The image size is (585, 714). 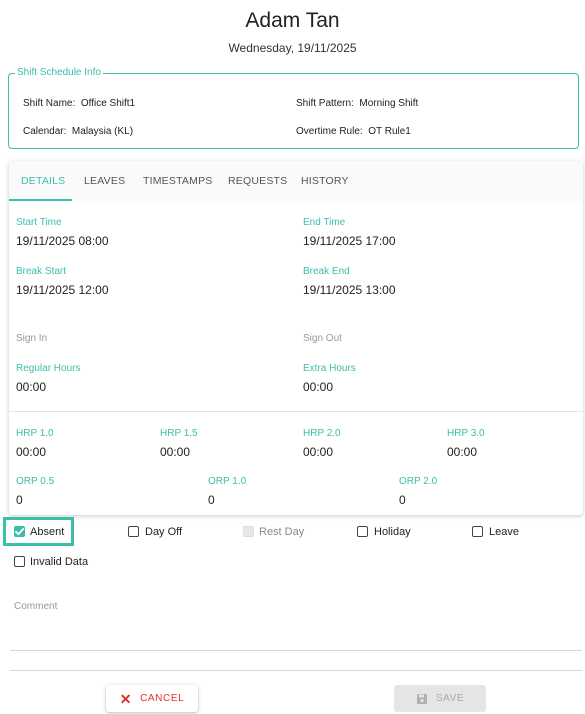 What do you see at coordinates (49, 103) in the screenshot?
I see `shift-name-label: Shift Name:` at bounding box center [49, 103].